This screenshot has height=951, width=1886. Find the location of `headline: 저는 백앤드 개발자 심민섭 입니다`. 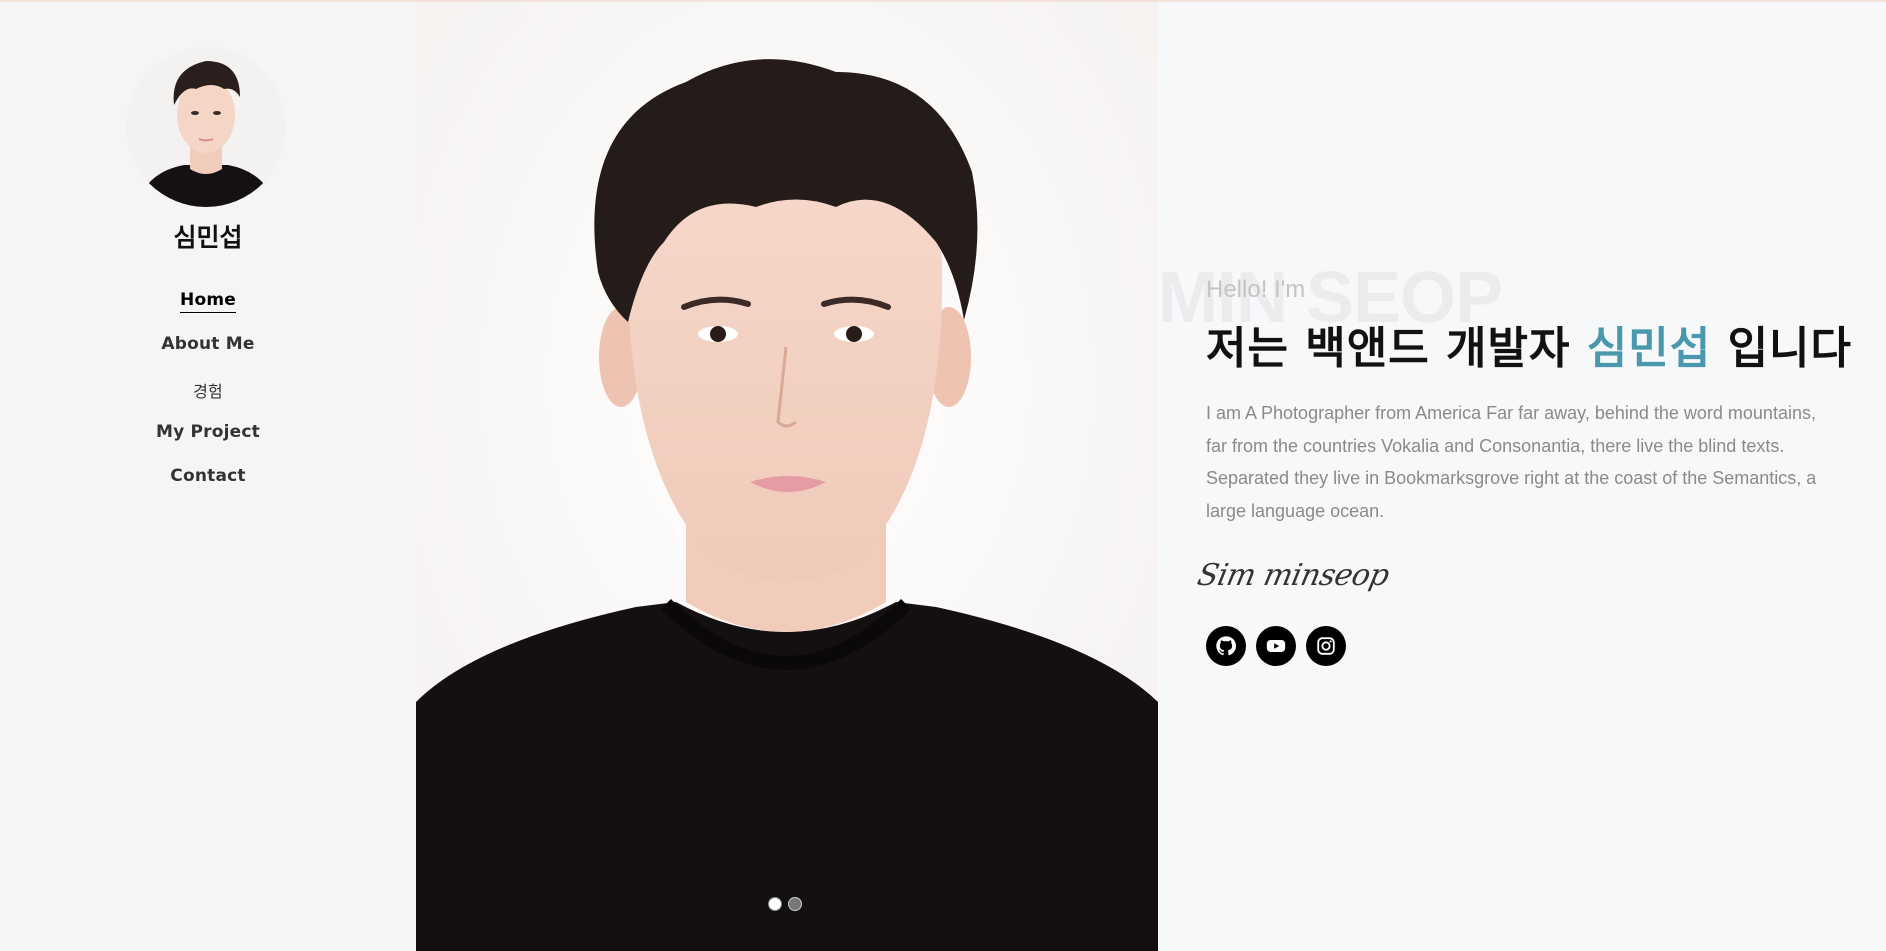

headline: 저는 백앤드 개발자 심민섭 입니다 is located at coordinates (1529, 344).